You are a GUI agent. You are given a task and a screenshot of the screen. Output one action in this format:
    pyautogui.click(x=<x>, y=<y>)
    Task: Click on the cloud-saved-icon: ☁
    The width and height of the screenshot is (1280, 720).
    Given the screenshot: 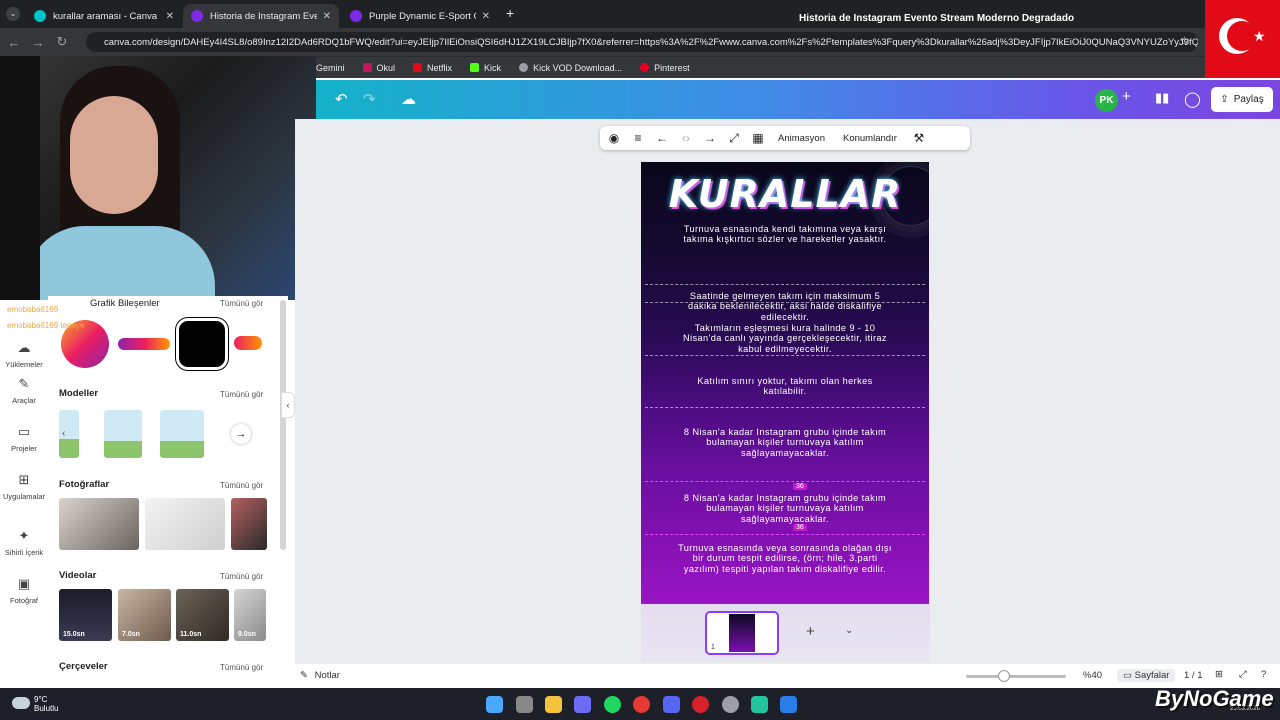 What is the action you would take?
    pyautogui.click(x=408, y=99)
    